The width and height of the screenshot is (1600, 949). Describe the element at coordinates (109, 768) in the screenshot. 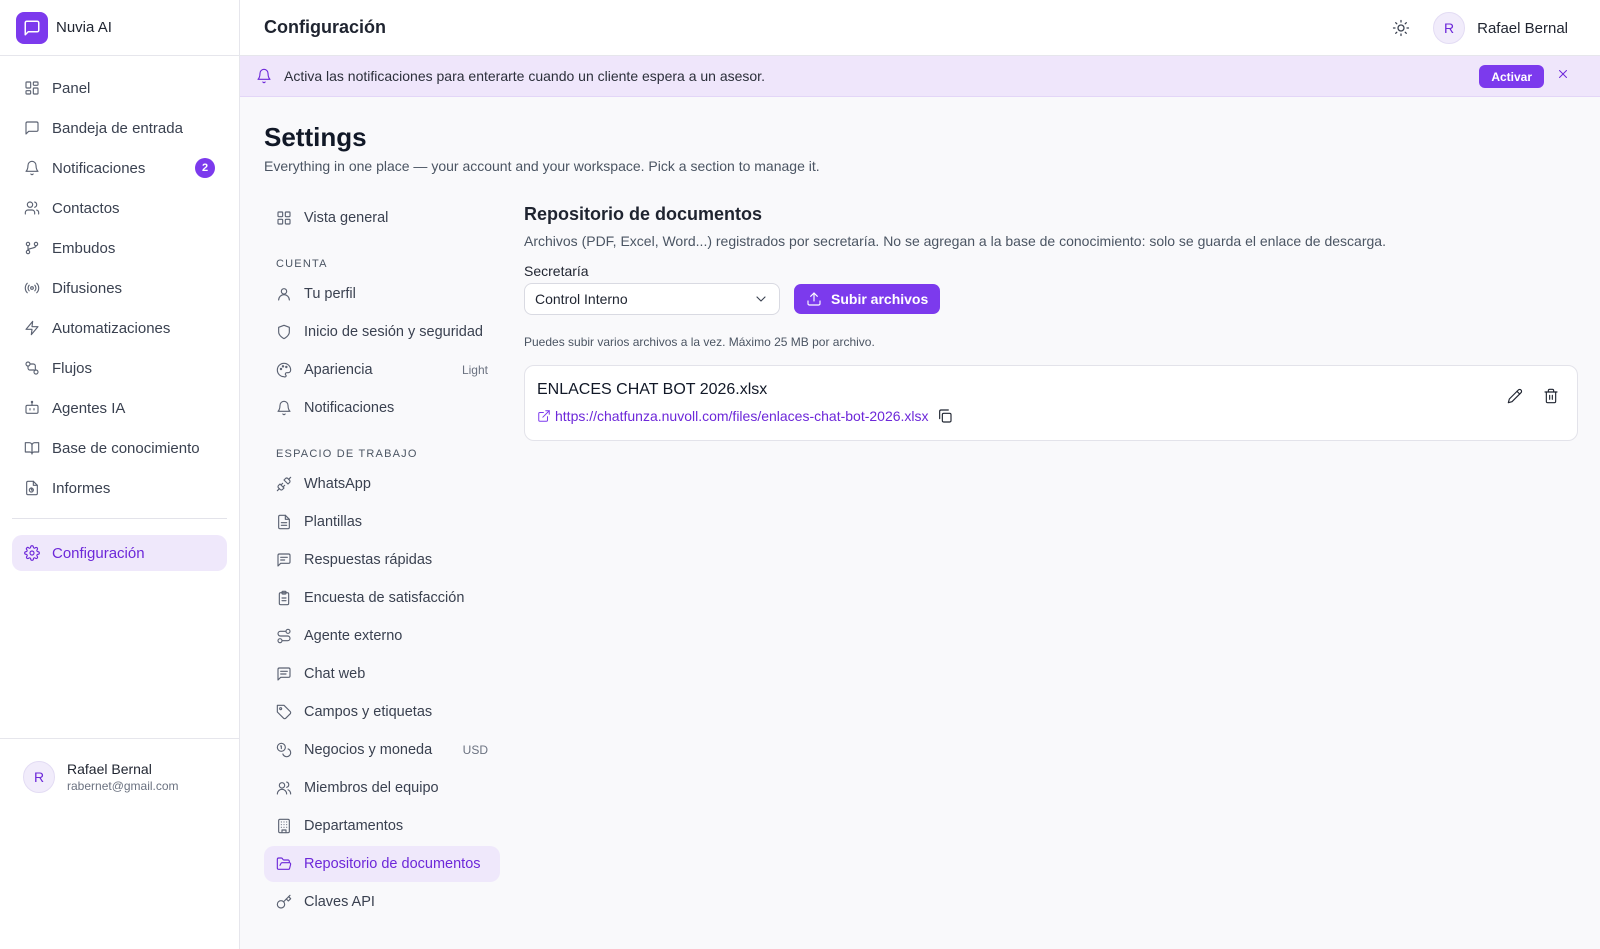

I see `user-name: Rafael Bernal` at that location.